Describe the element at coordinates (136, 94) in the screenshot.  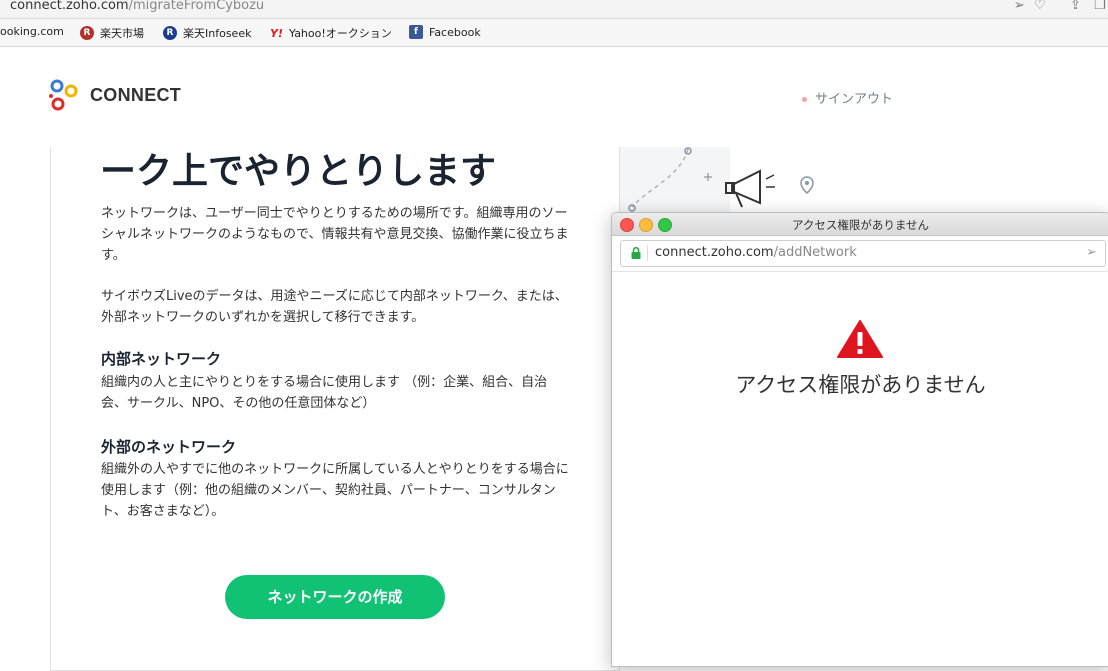
I see `logo-text: CONNECT` at that location.